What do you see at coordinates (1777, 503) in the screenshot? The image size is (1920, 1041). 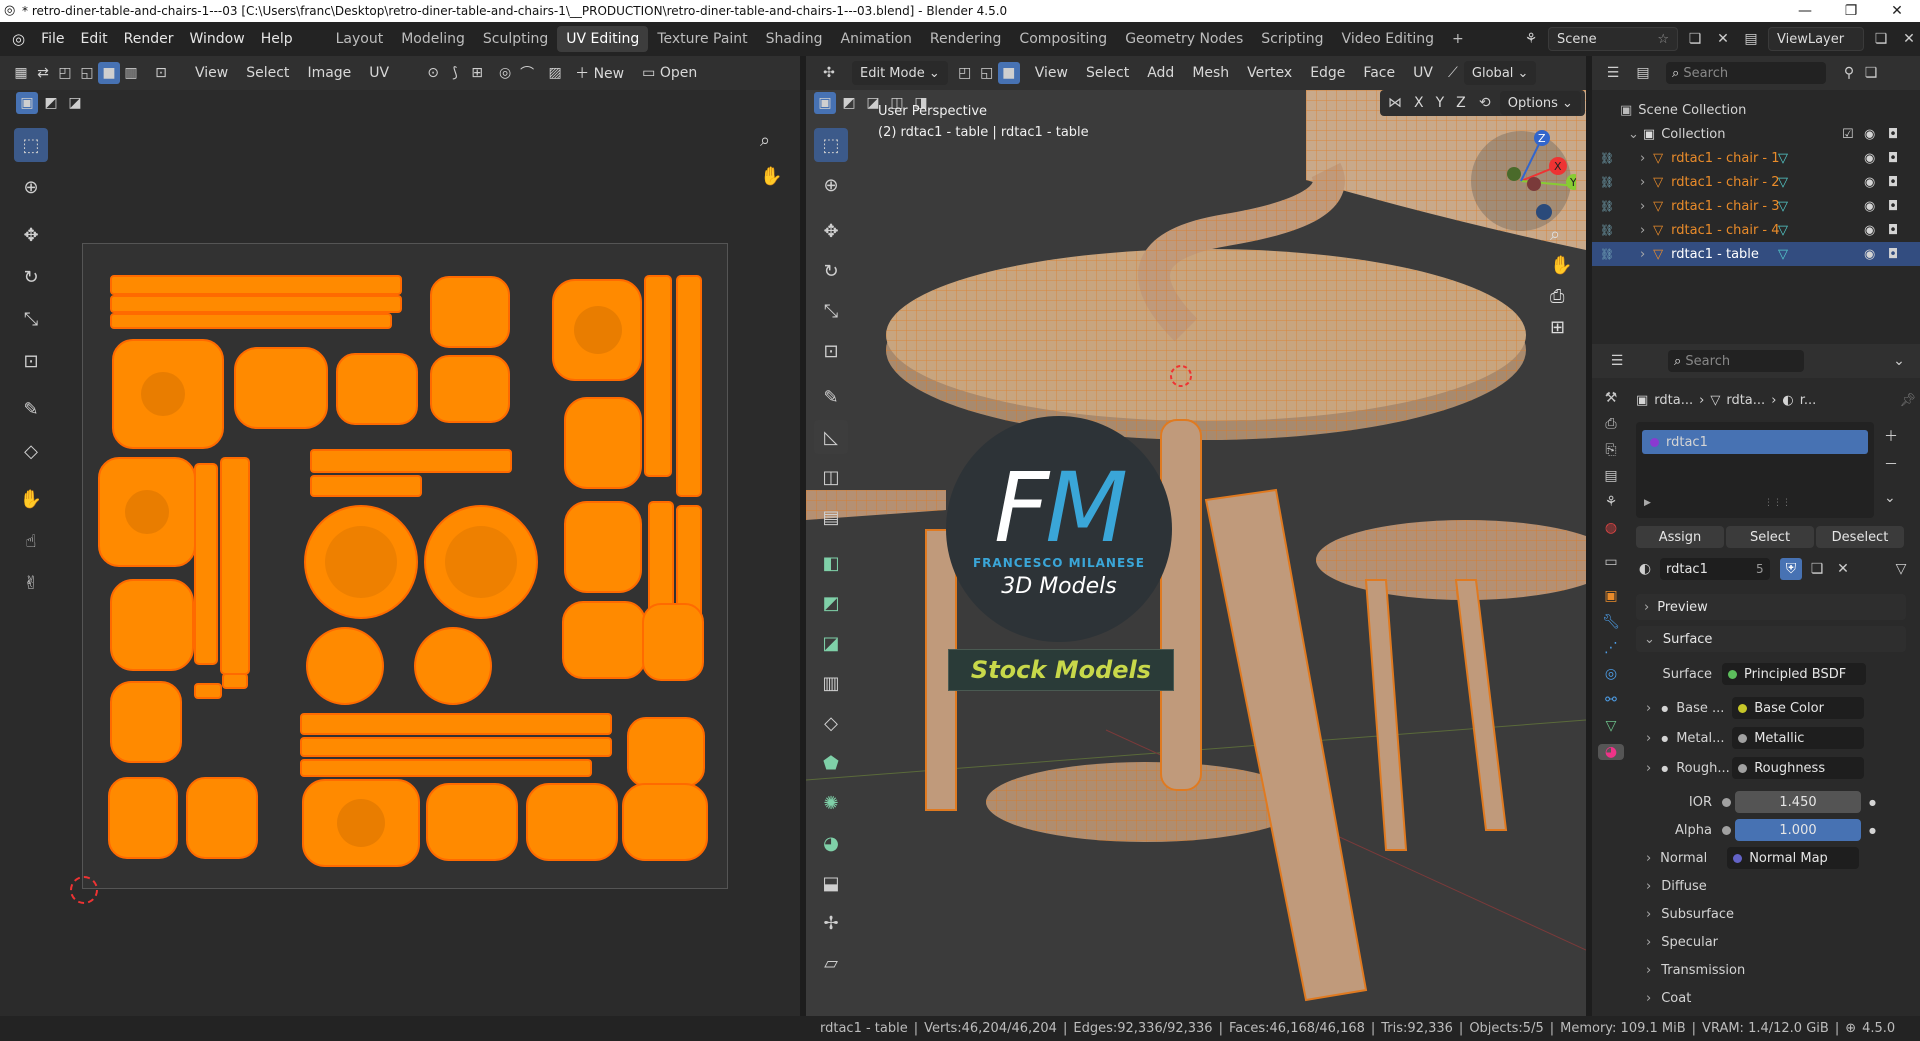 I see `slot-resize-icon: ⋮⋮⋮` at bounding box center [1777, 503].